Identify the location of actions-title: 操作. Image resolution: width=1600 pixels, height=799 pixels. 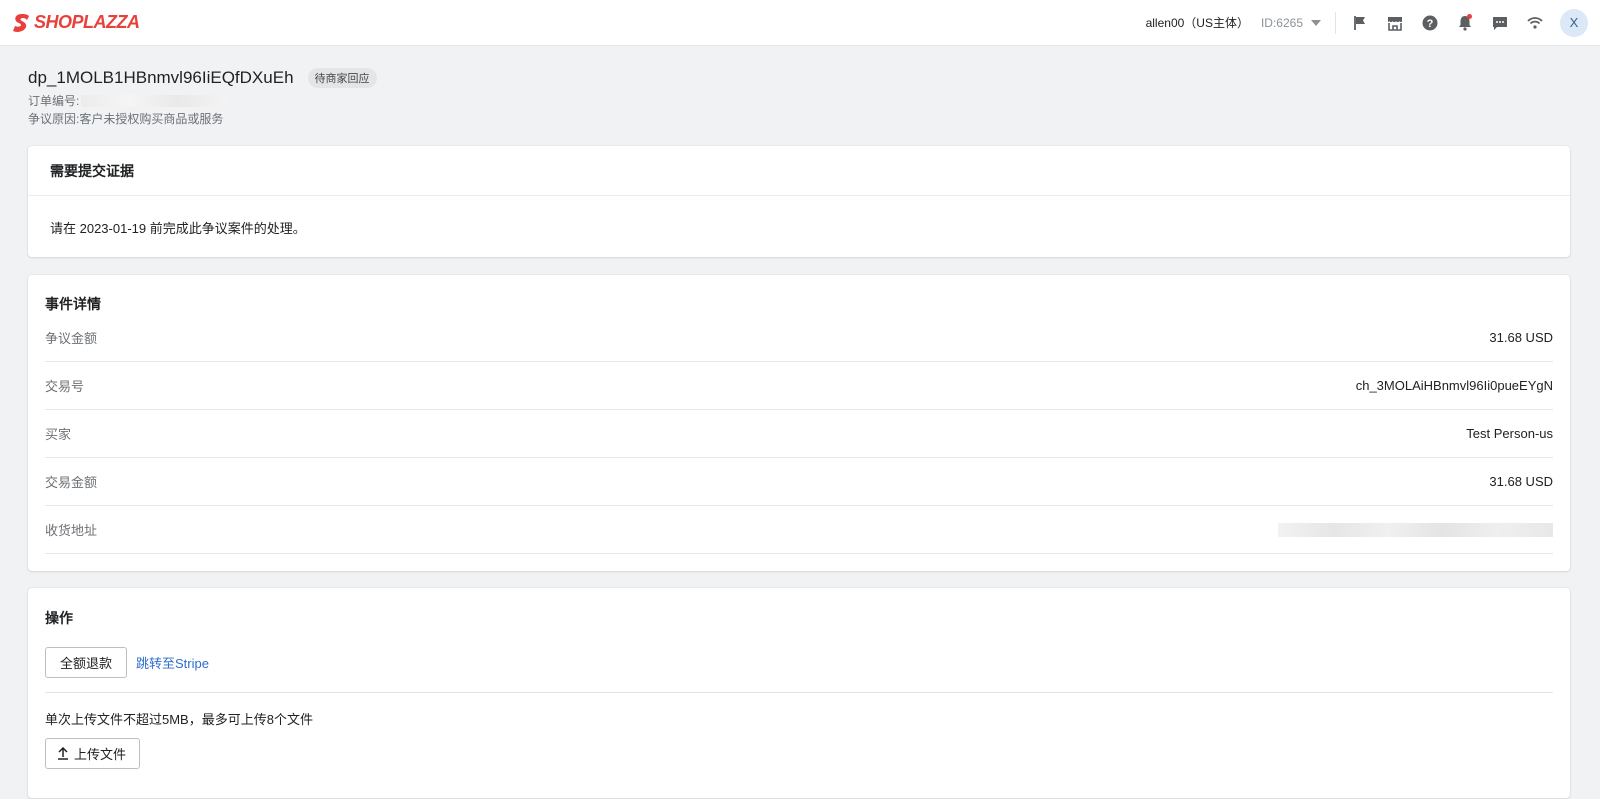
(59, 618).